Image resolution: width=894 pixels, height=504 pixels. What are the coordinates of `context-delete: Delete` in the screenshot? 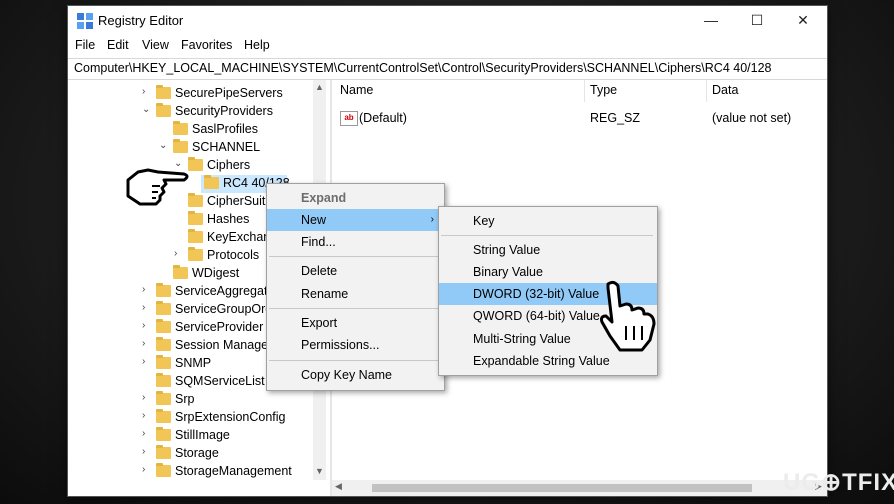 It's located at (355, 271).